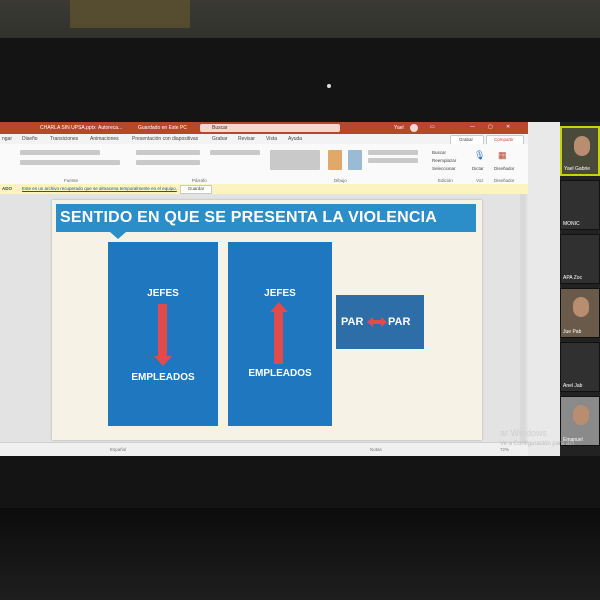 The height and width of the screenshot is (600, 600). Describe the element at coordinates (118, 449) in the screenshot. I see `language-status: Español` at that location.